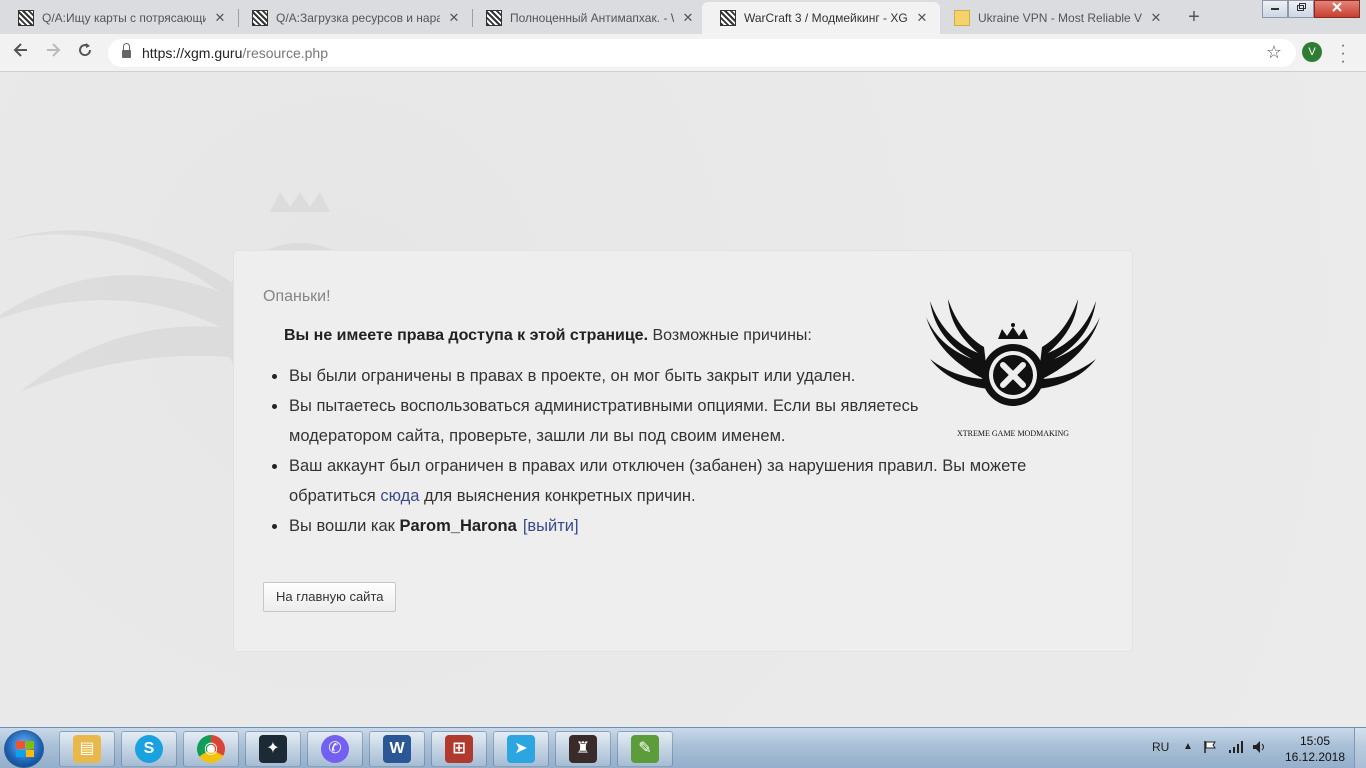 The image size is (1366, 768). Describe the element at coordinates (285, 53) in the screenshot. I see `url-path: /resource.php` at that location.